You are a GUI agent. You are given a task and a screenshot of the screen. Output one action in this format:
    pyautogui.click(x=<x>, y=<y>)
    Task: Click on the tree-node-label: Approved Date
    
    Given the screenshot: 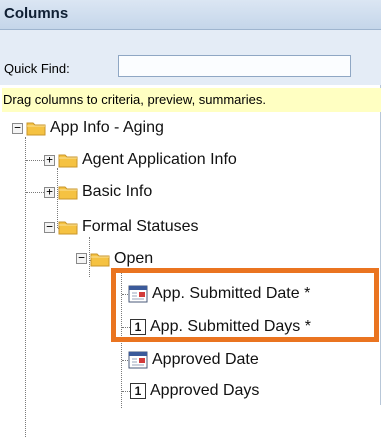 What is the action you would take?
    pyautogui.click(x=205, y=359)
    